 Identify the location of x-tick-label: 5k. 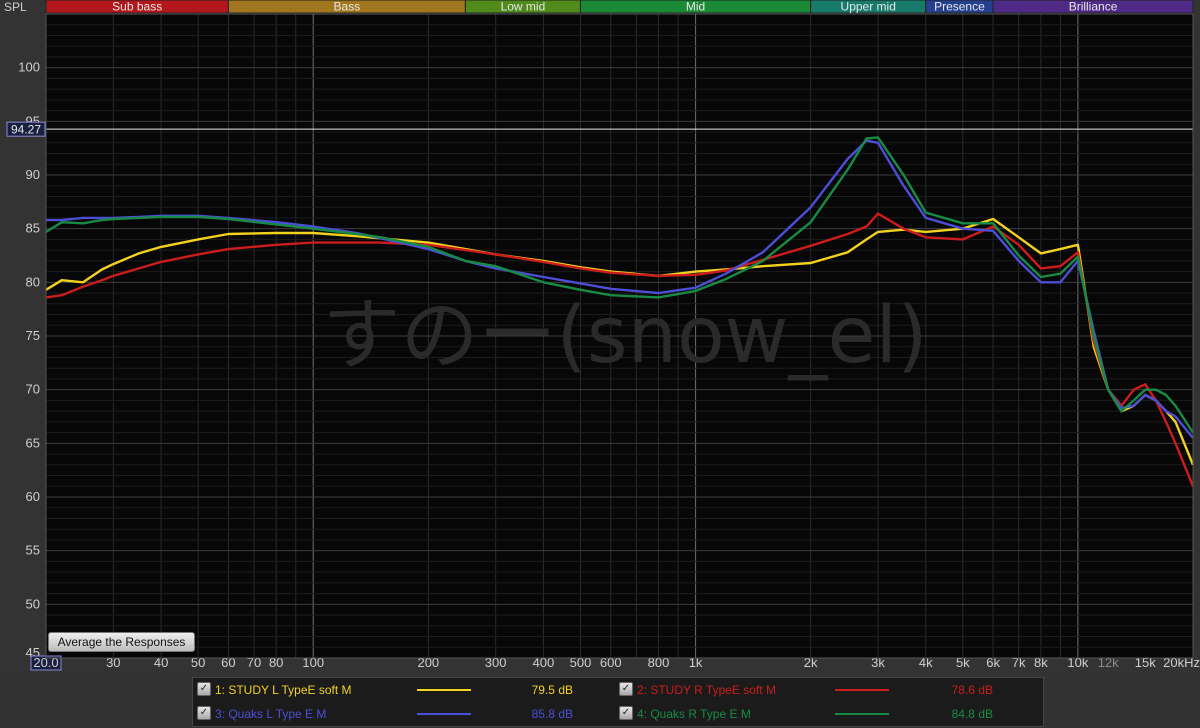
(963, 662).